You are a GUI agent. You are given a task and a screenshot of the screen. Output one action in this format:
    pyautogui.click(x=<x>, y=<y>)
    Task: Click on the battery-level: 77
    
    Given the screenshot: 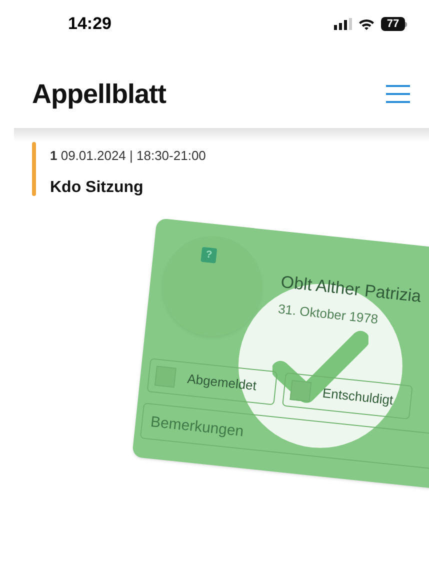 What is the action you would take?
    pyautogui.click(x=393, y=24)
    